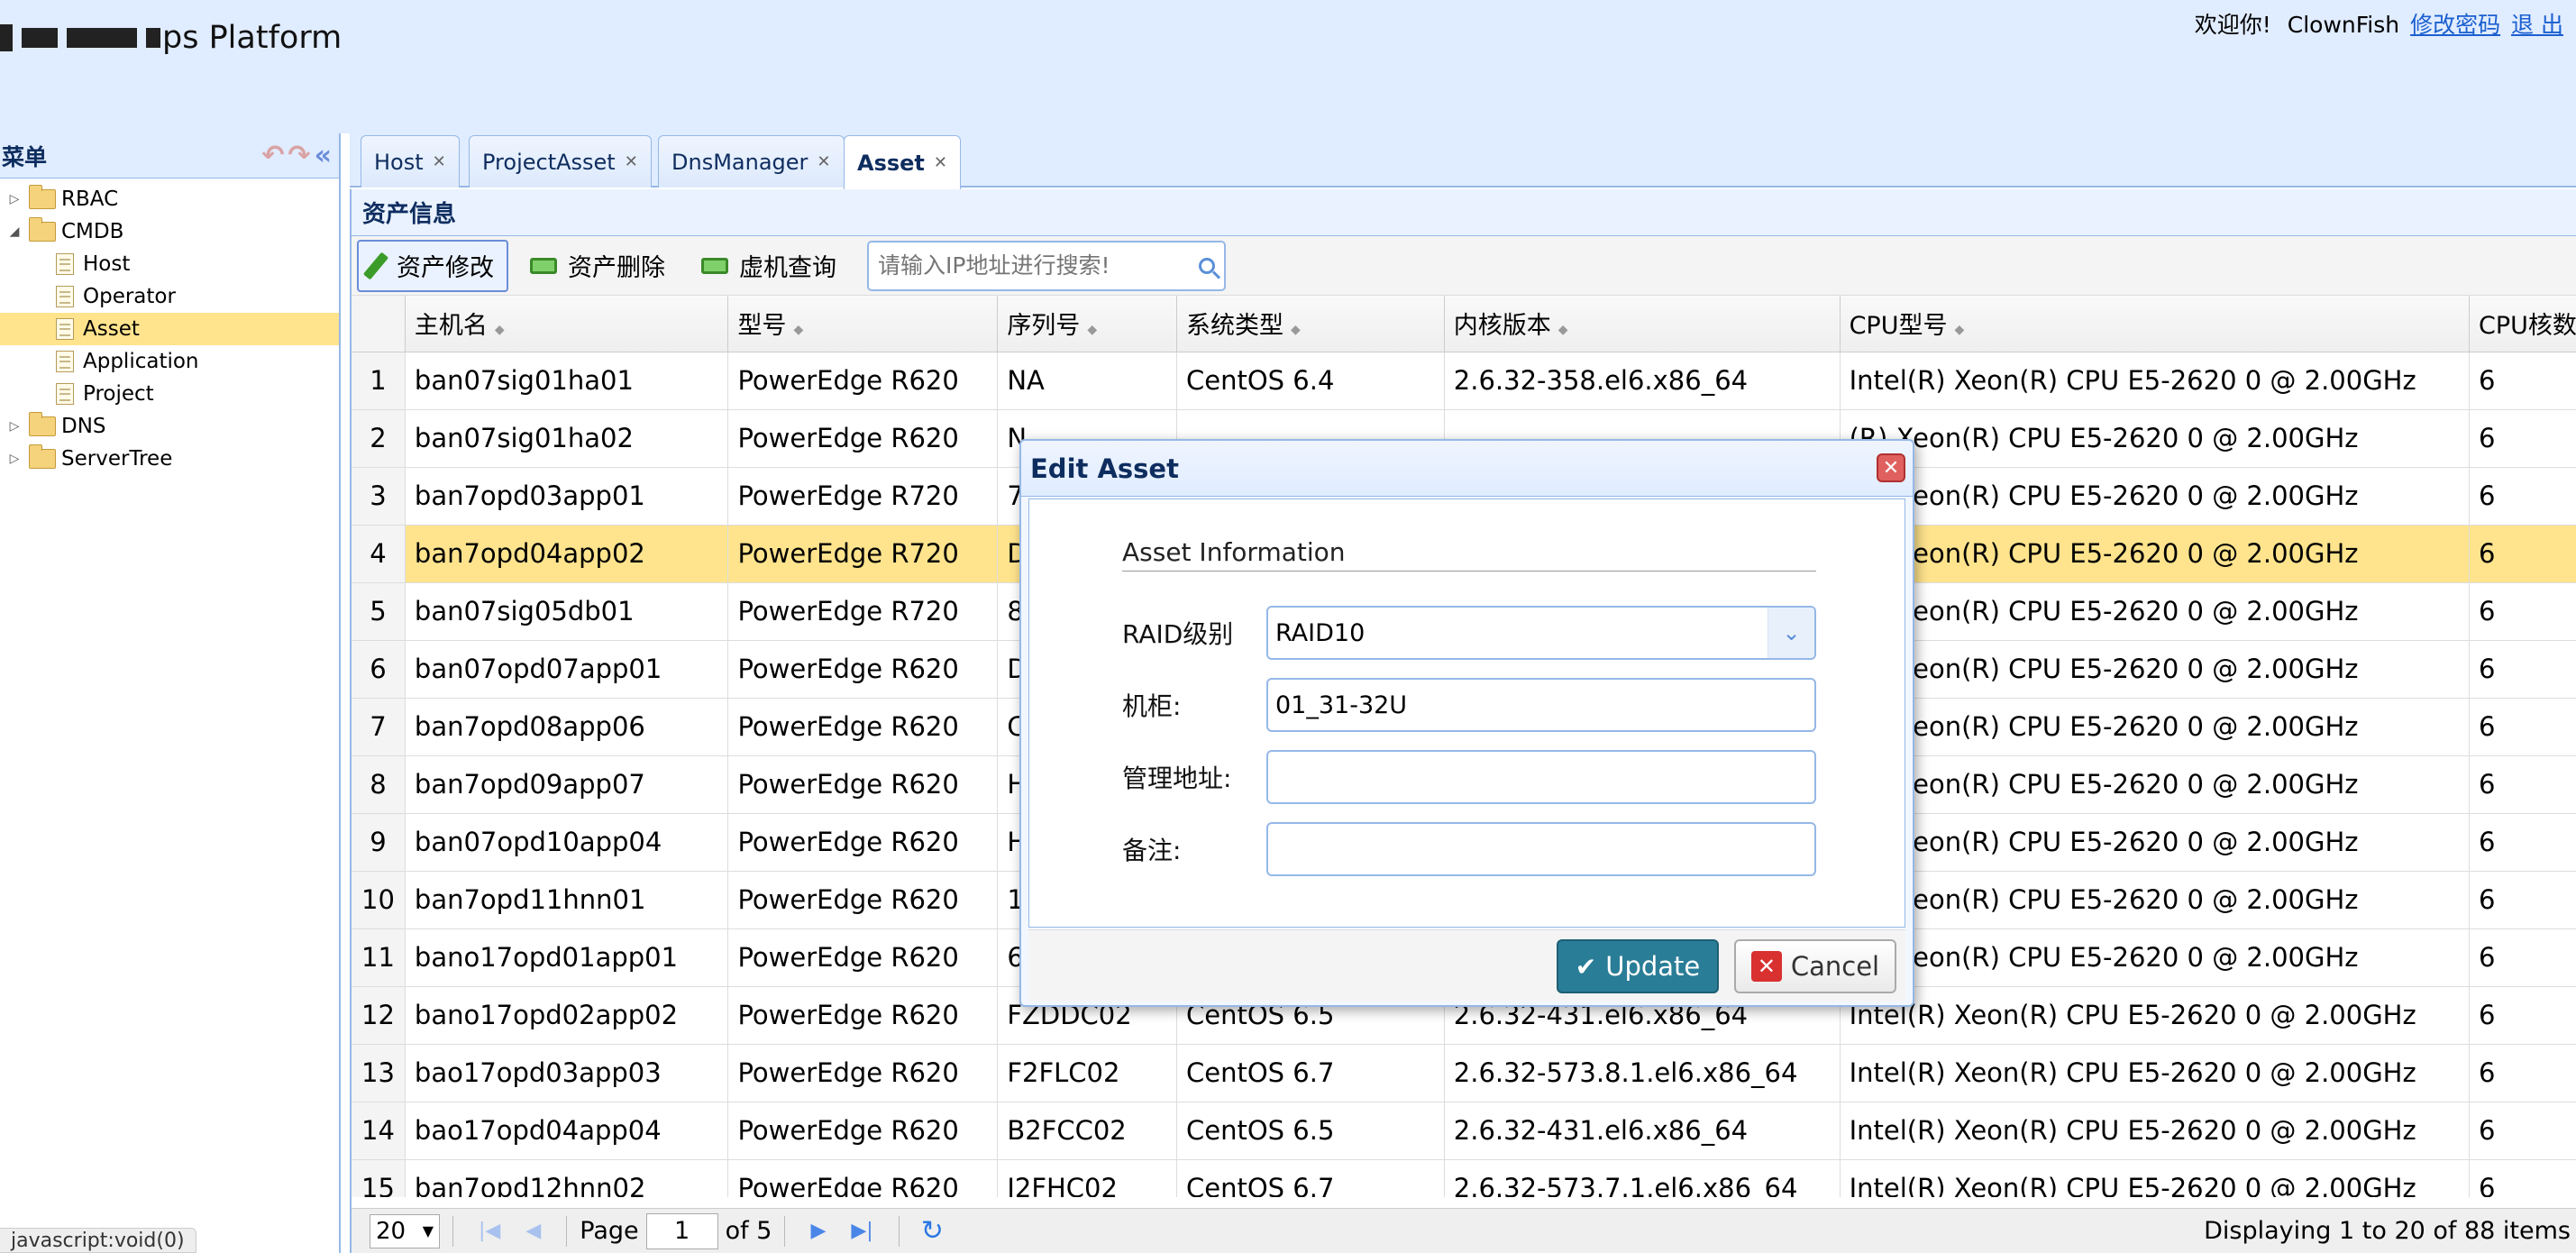 The image size is (2576, 1253). What do you see at coordinates (2155, 324) in the screenshot?
I see `column-header-cpu-model: CPU型号 ◆` at bounding box center [2155, 324].